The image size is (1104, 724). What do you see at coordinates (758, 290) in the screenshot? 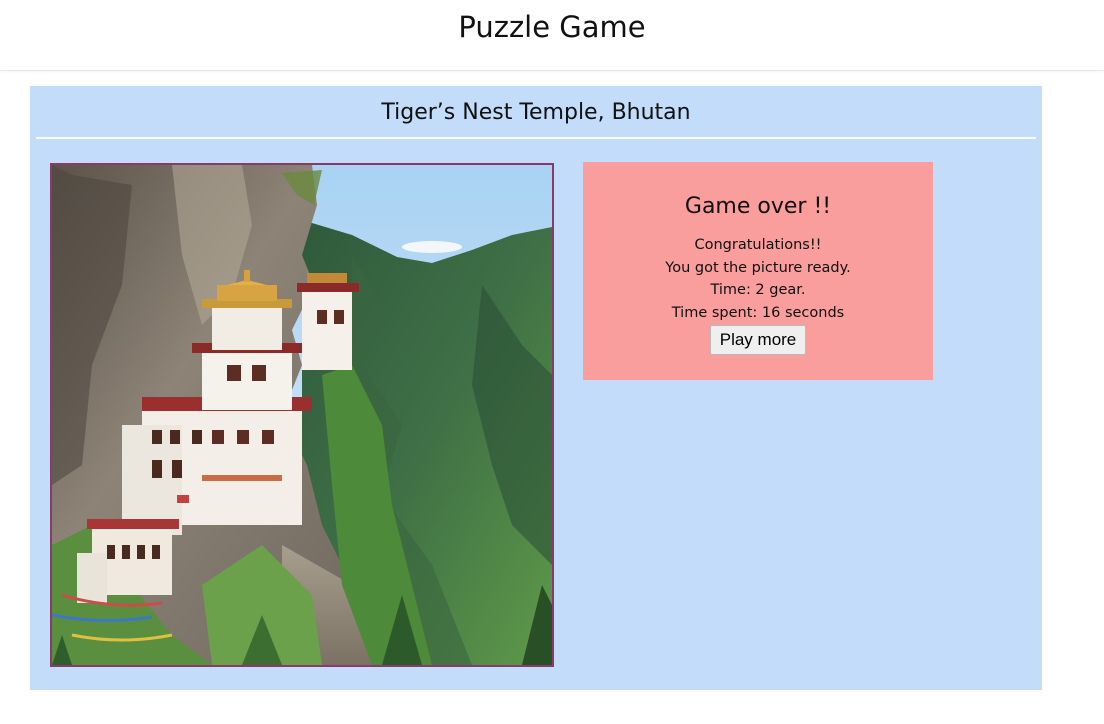
I see `moves-text: Time: 2 gear.` at bounding box center [758, 290].